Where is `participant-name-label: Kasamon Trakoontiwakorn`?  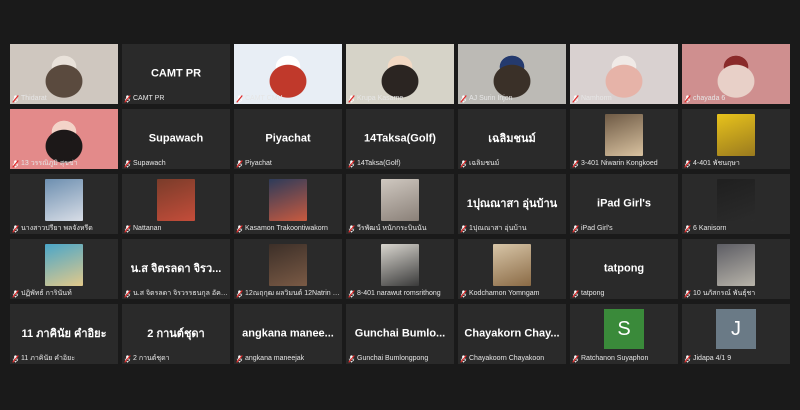
participant-name-label: Kasamon Trakoontiwakorn is located at coordinates (286, 228).